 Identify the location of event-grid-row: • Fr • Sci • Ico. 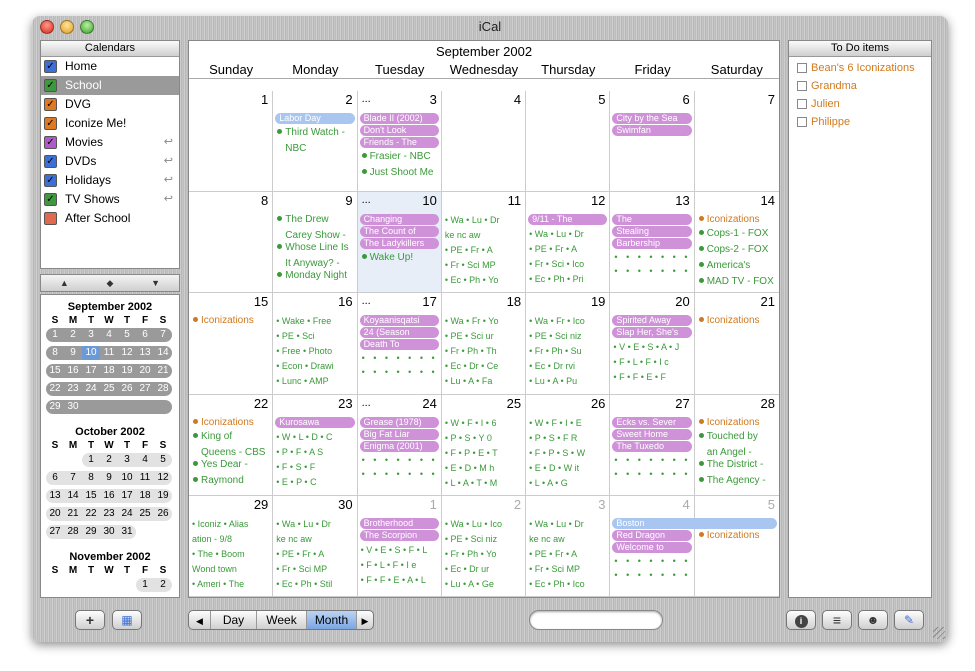
(568, 264).